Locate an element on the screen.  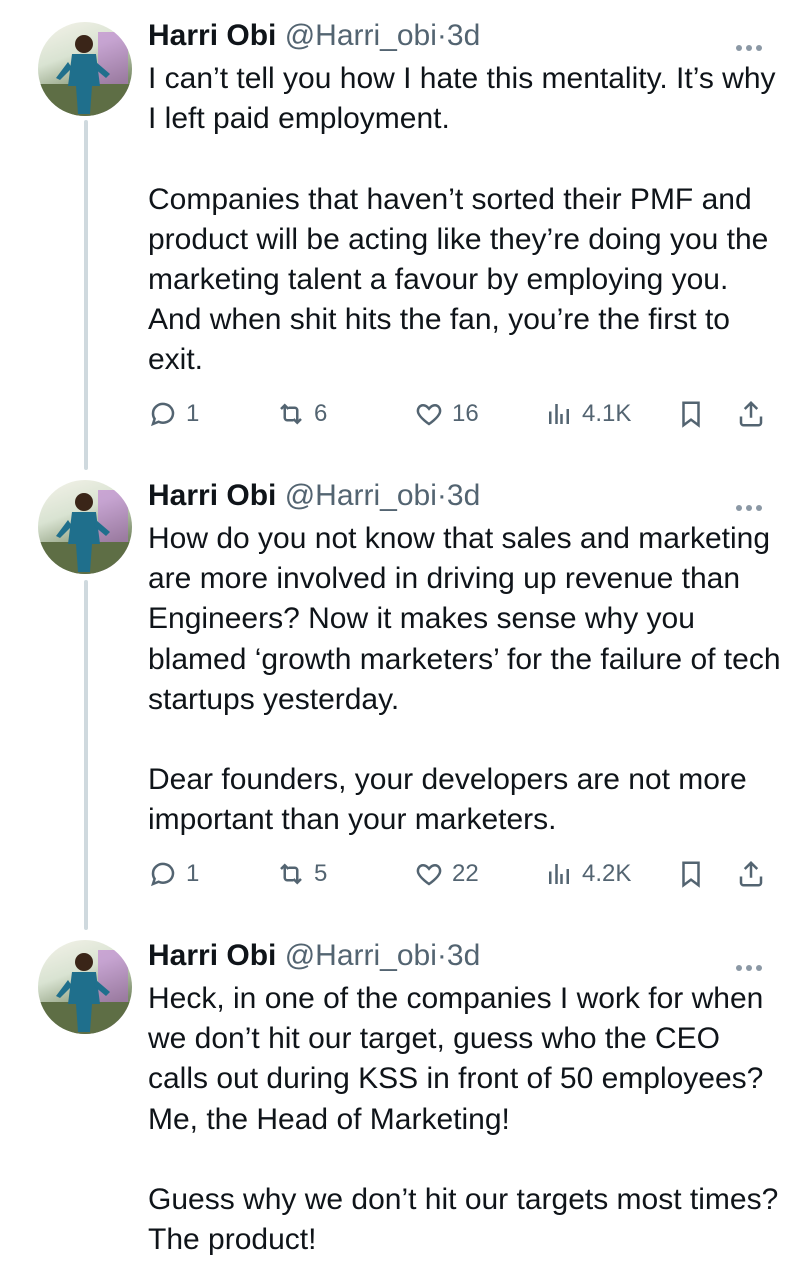
like-count: 22 is located at coordinates (465, 873).